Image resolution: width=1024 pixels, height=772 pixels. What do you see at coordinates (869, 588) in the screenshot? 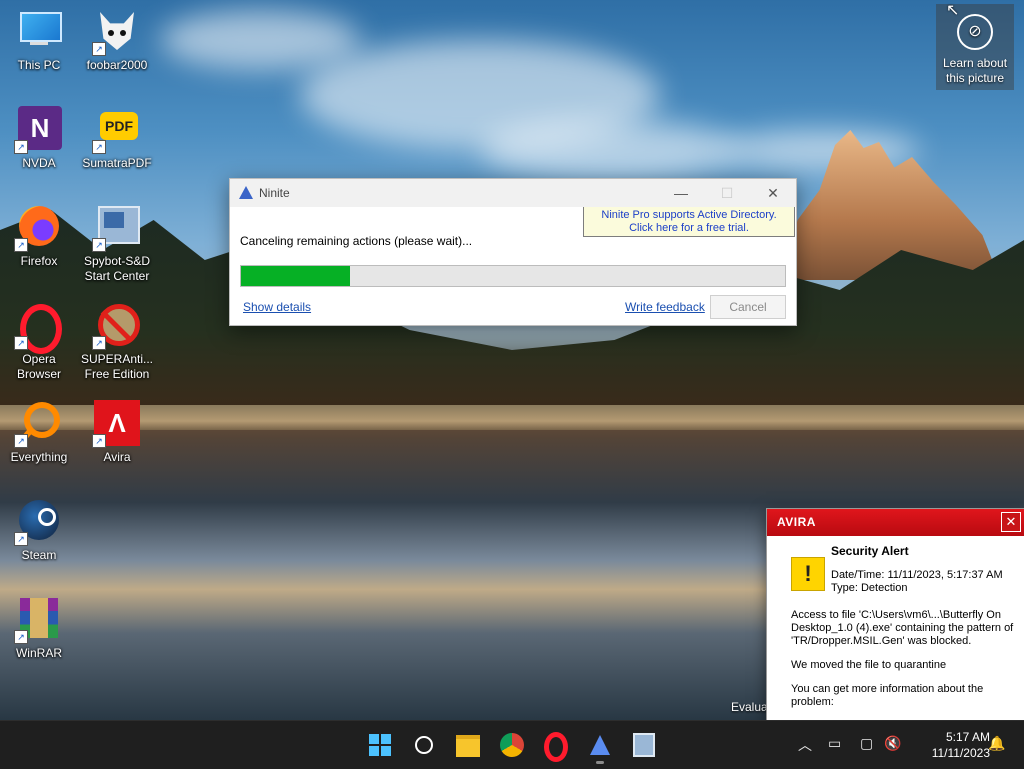
I see `alert-type: Type: Detection` at bounding box center [869, 588].